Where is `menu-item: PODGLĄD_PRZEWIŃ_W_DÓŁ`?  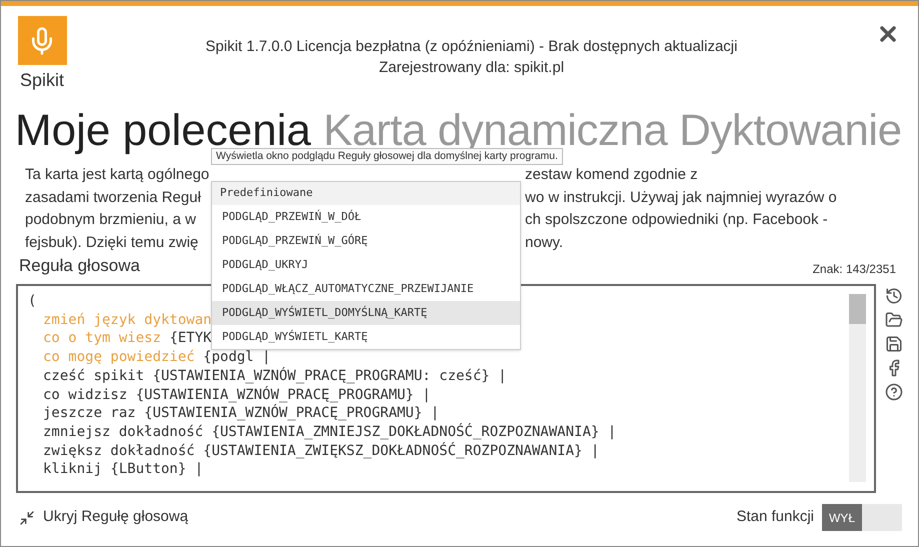 menu-item: PODGLĄD_PRZEWIŃ_W_DÓŁ is located at coordinates (366, 217).